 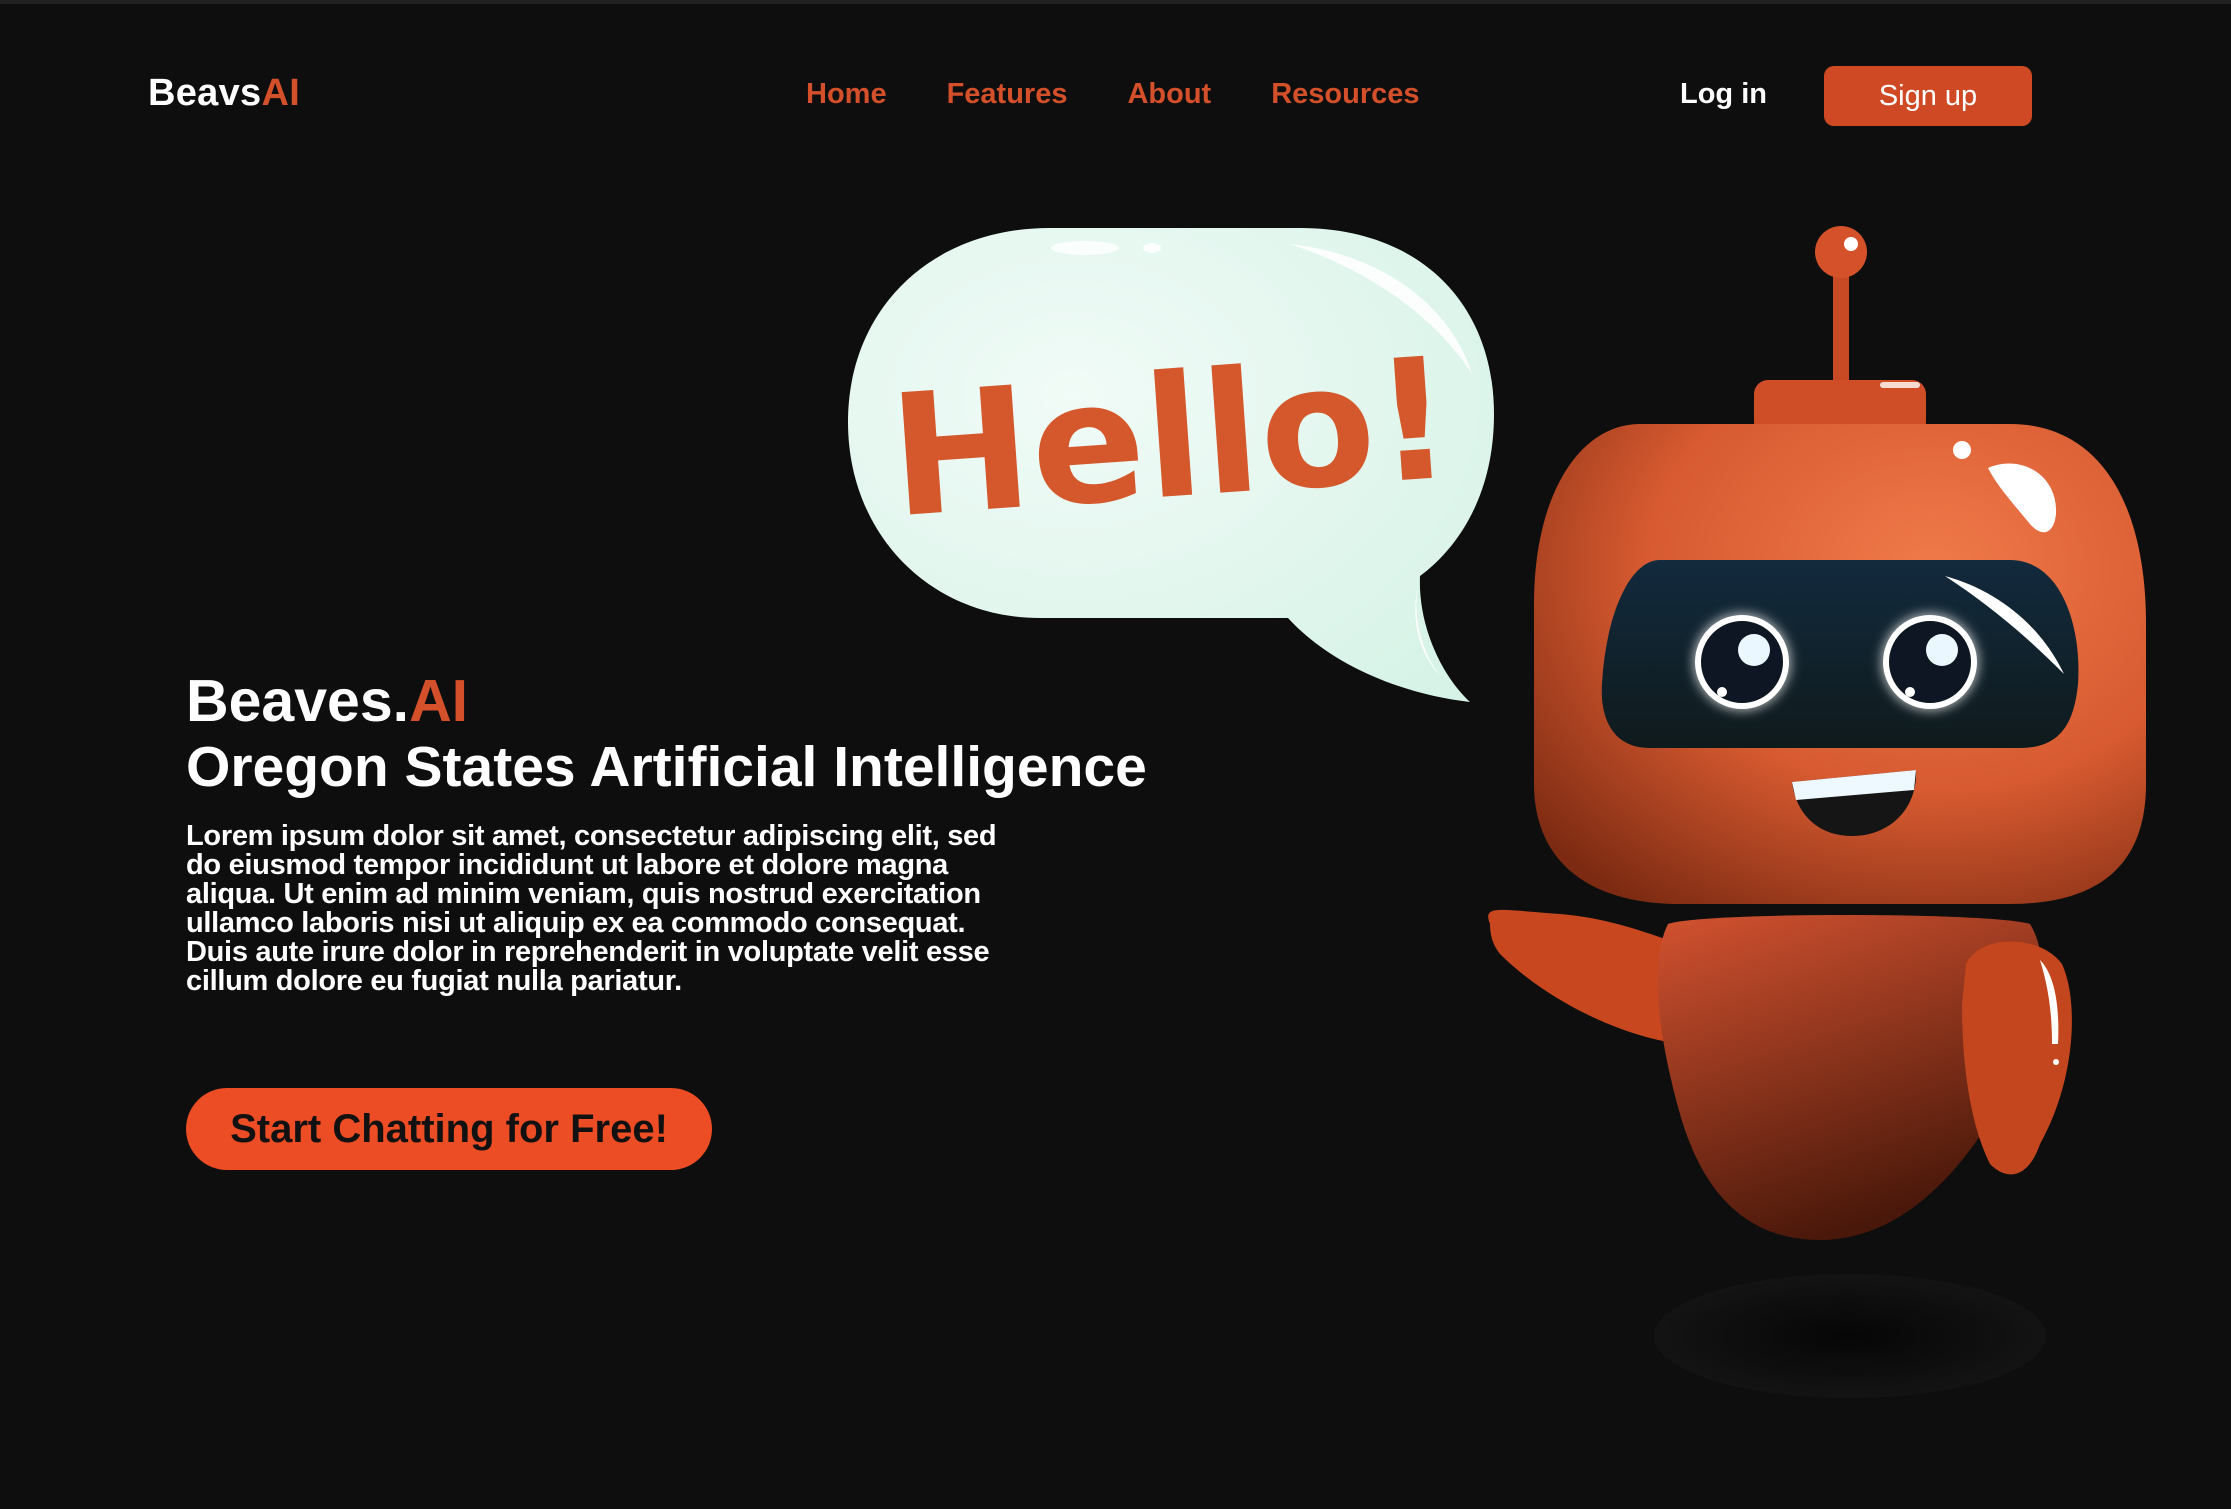 I want to click on hero-brand: Beaves.AI, so click(x=327, y=701).